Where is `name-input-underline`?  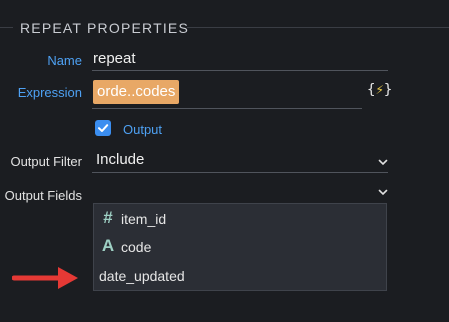
name-input-underline is located at coordinates (240, 70).